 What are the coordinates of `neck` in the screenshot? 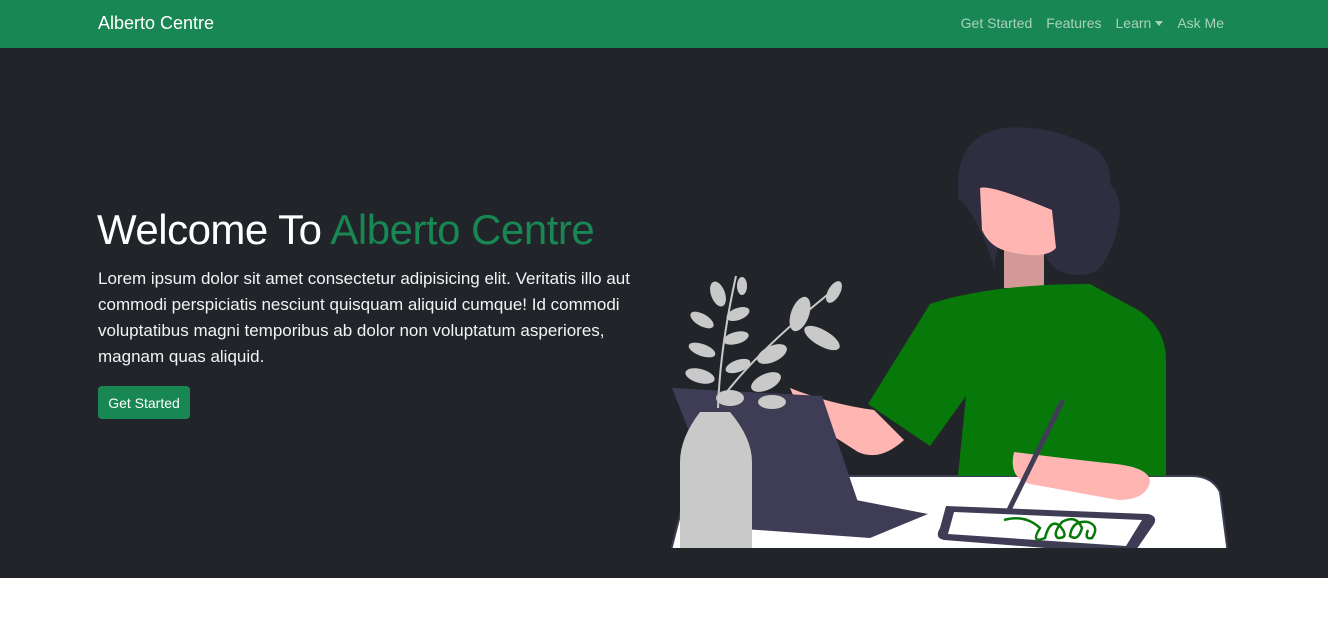 It's located at (1024, 268).